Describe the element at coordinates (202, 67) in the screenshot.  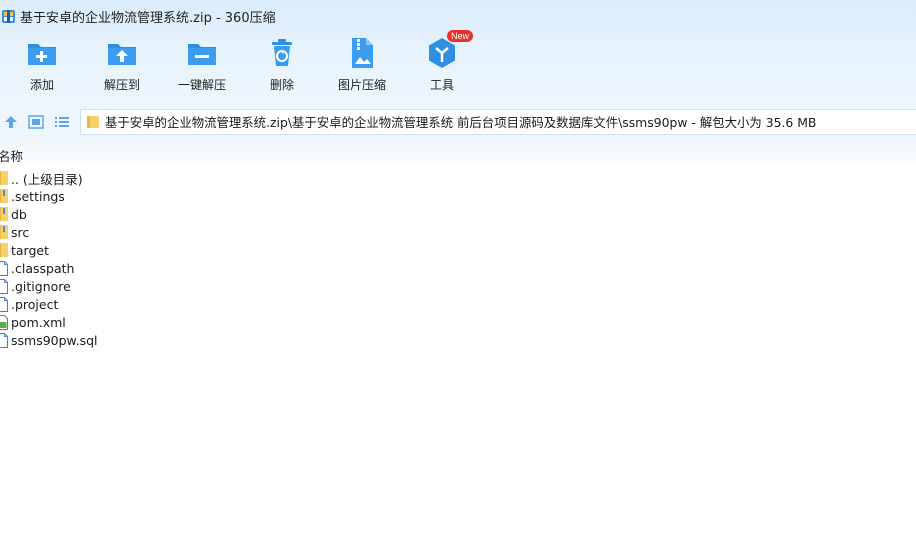
I see `one-click-extract-button: 一键解压` at that location.